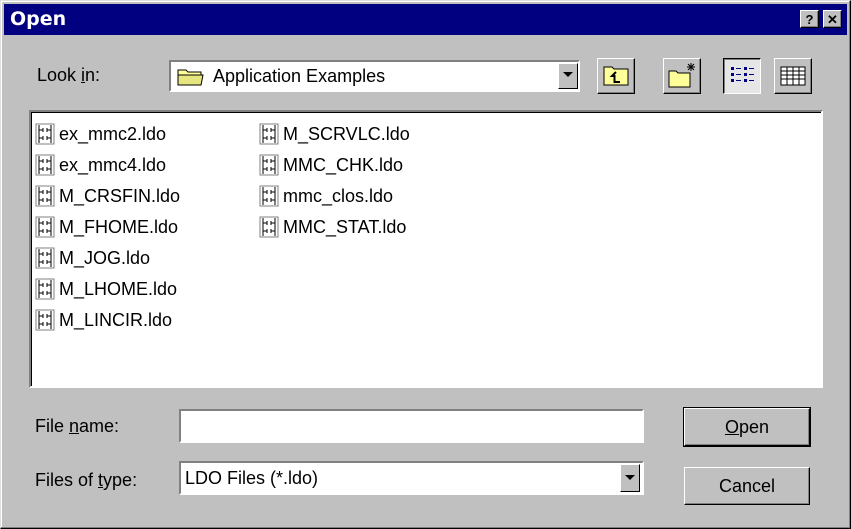 The height and width of the screenshot is (529, 851). I want to click on file-item: M_CRSFIN.ldo, so click(107, 196).